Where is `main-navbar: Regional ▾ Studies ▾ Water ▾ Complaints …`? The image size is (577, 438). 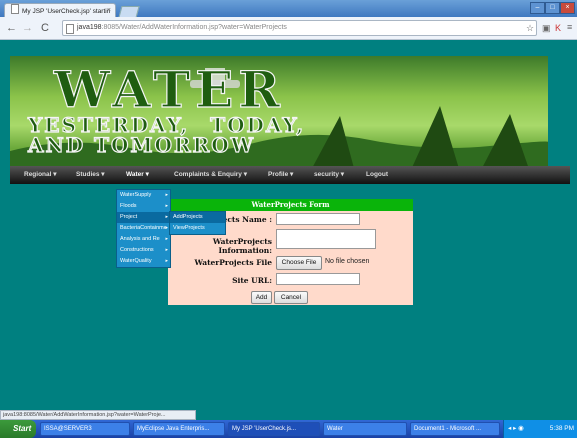 main-navbar: Regional ▾ Studies ▾ Water ▾ Complaints … is located at coordinates (290, 175).